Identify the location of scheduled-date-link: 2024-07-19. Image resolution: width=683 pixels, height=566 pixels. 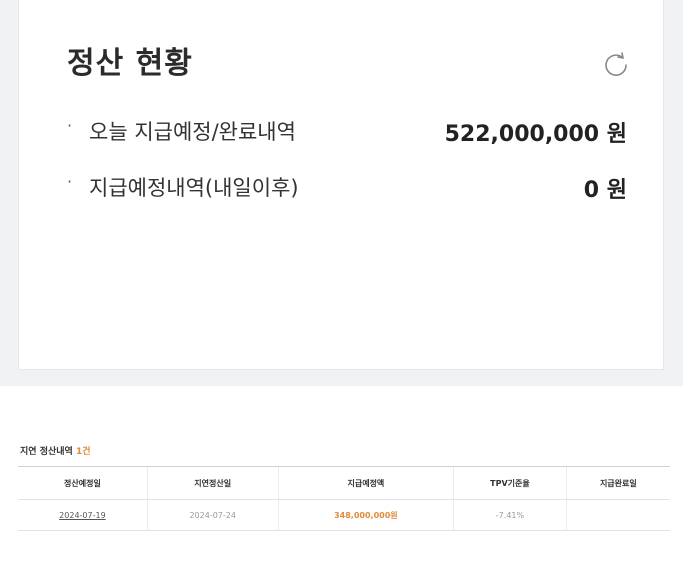
(82, 515).